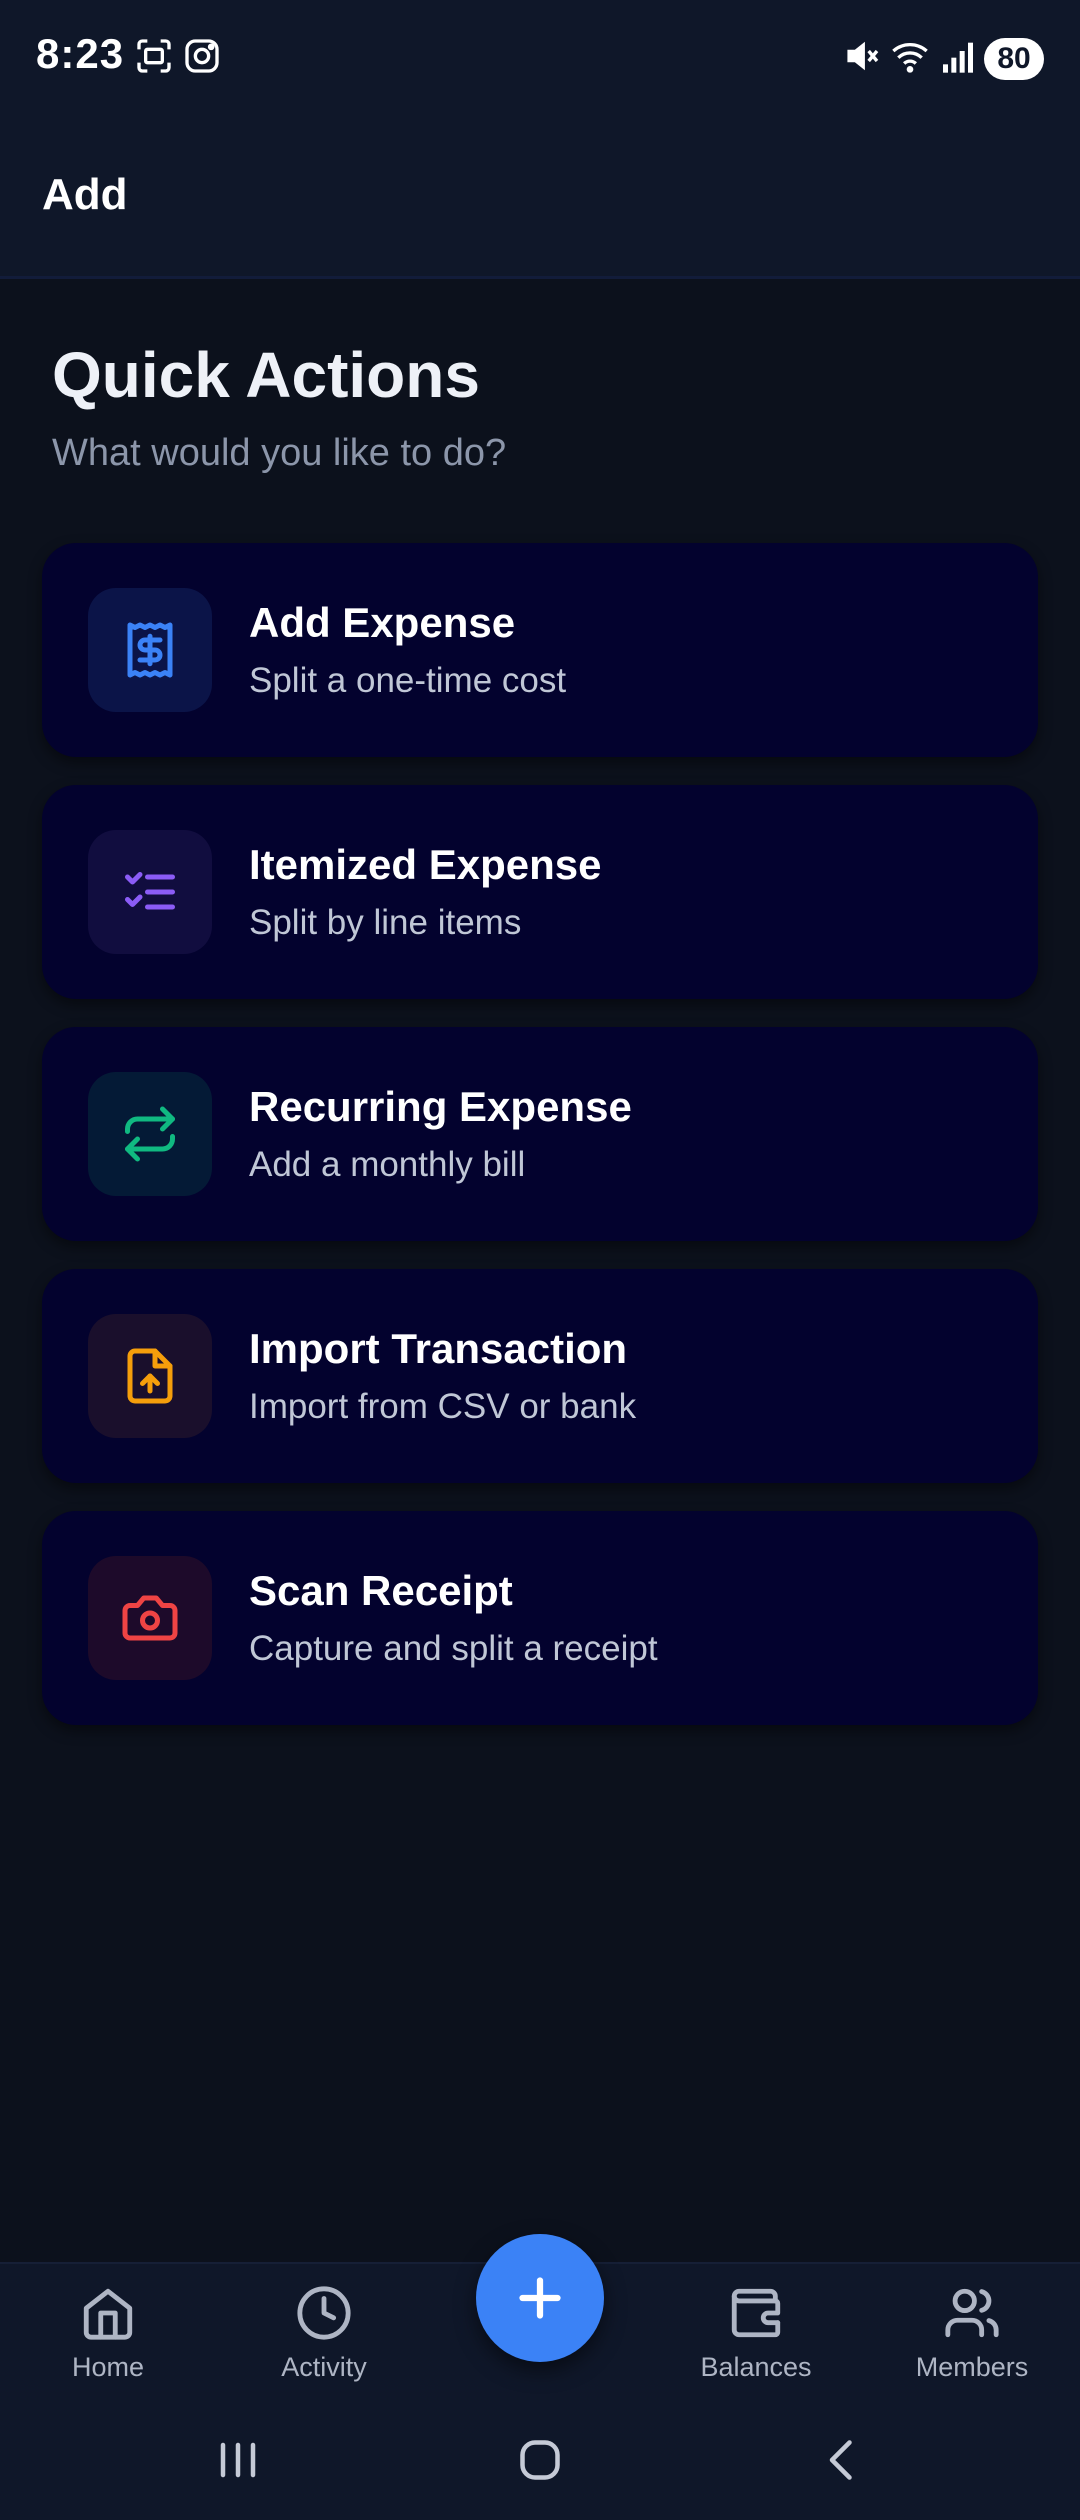  I want to click on receipt-dollar-icon, so click(150, 650).